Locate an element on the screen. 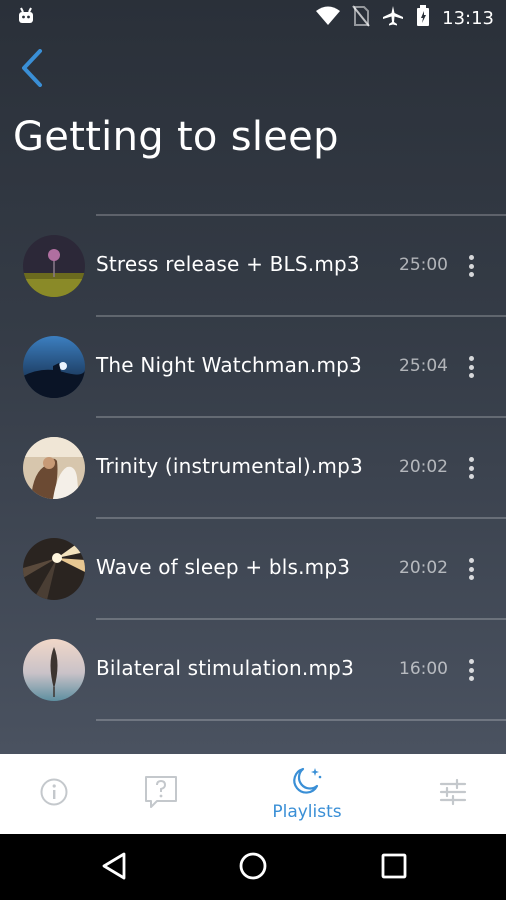  nav-label: Playlists is located at coordinates (307, 812).